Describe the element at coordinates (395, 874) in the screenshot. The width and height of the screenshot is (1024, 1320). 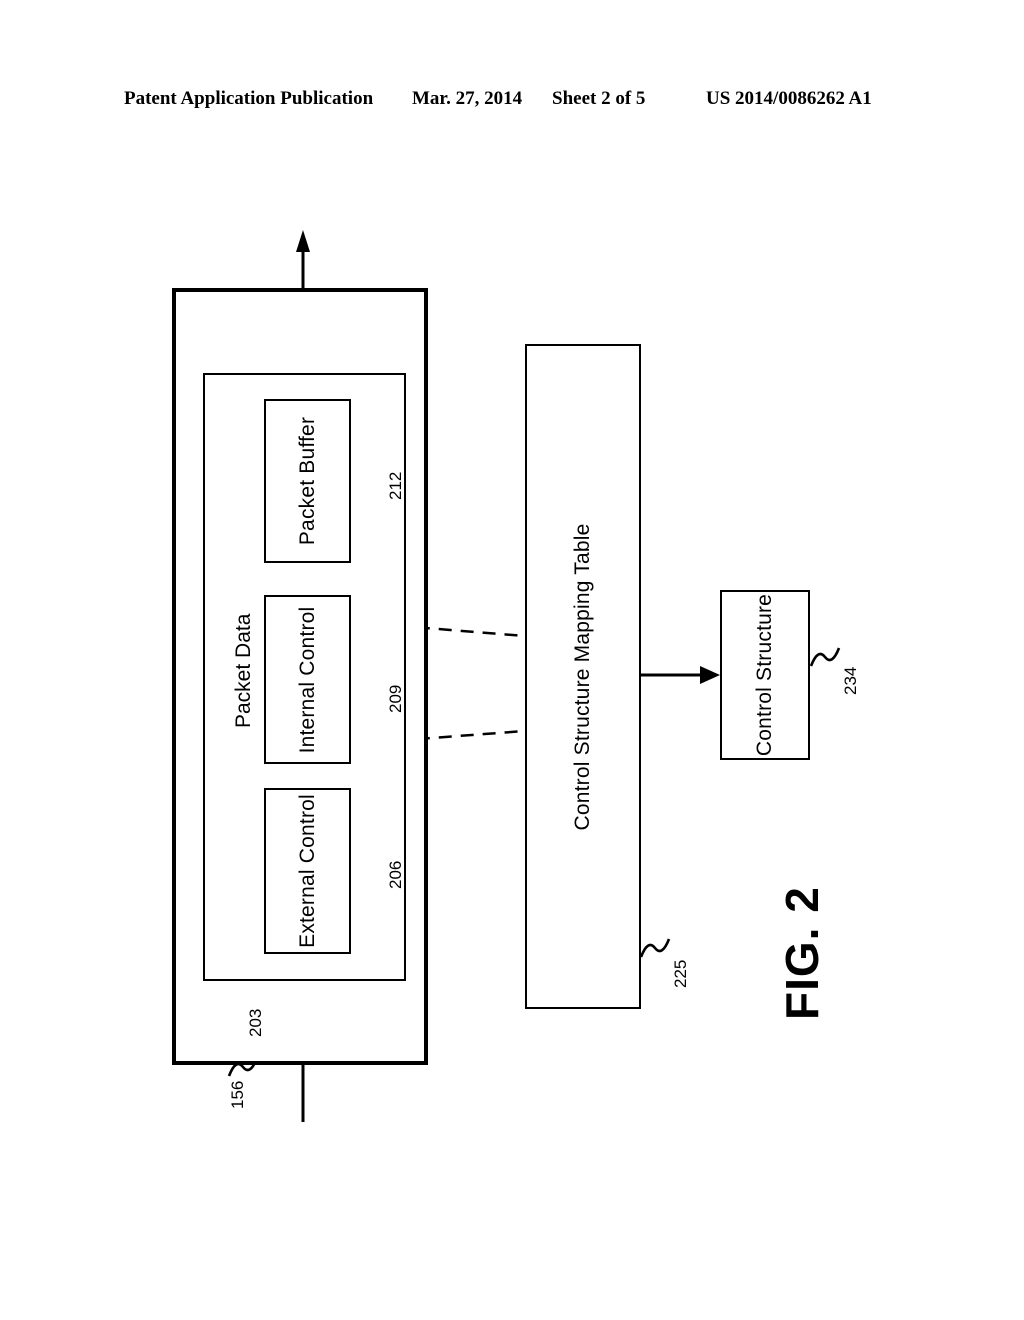
I see `ref-numeral-206: 206` at that location.